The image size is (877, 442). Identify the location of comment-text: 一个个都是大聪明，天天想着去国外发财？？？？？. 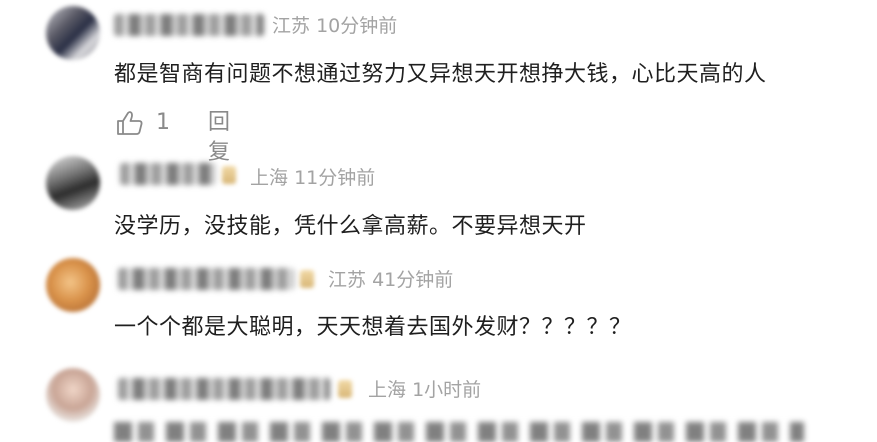
(373, 327).